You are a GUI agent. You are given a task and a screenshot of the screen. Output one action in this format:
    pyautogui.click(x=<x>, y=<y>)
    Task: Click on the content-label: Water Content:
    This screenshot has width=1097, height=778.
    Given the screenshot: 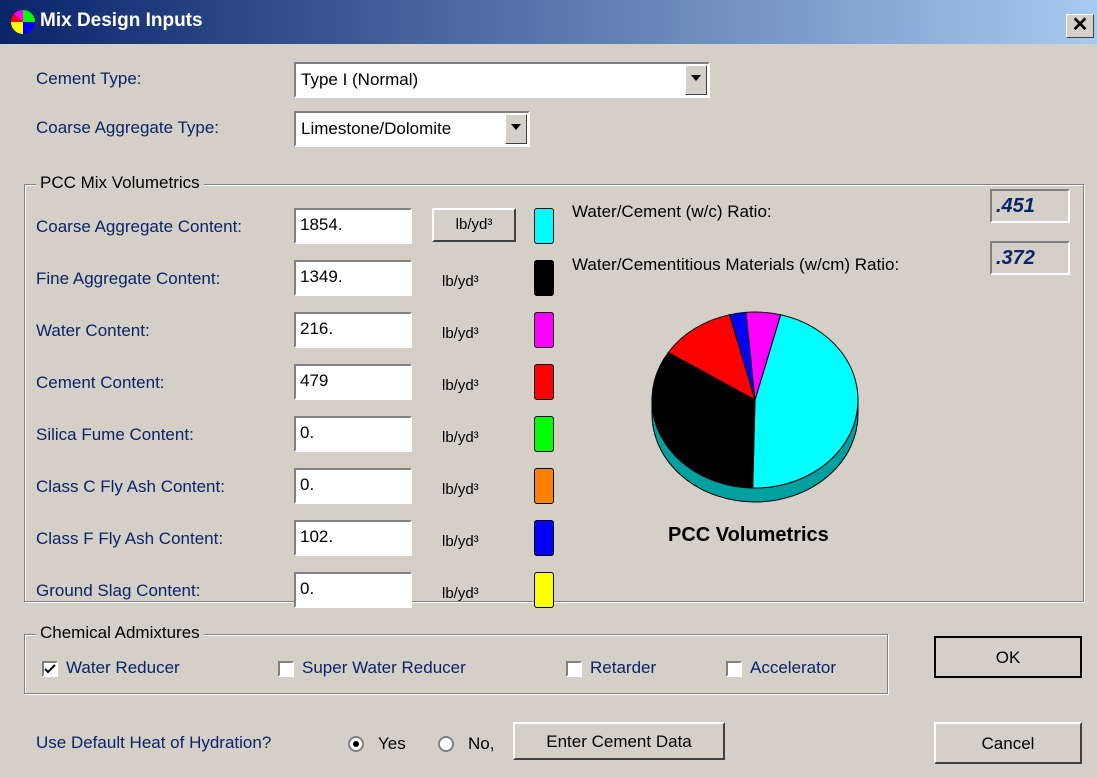 What is the action you would take?
    pyautogui.click(x=93, y=330)
    